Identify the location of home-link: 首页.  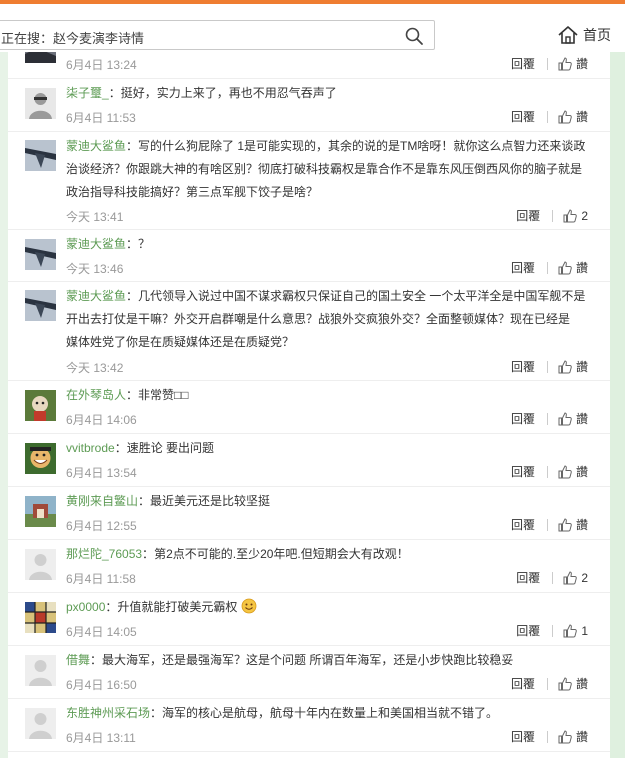
(584, 35).